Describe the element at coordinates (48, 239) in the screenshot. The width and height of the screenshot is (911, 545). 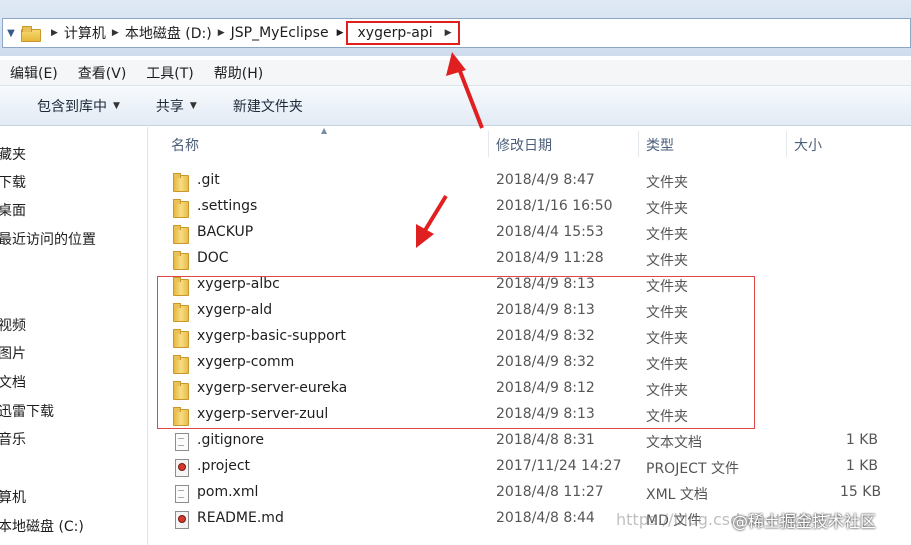
I see `sidebar-item-recent-places: 最近访问的位置` at that location.